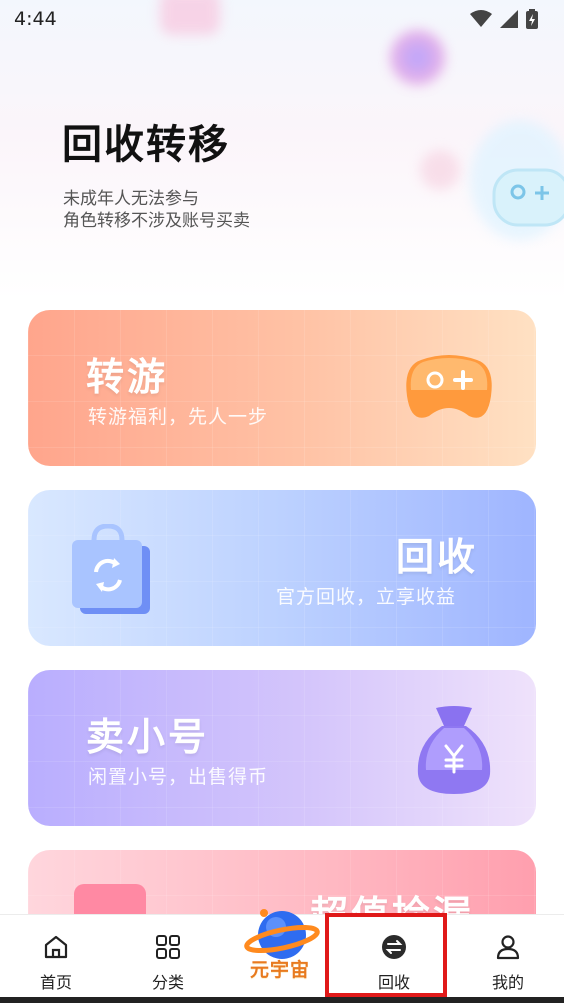 The image size is (564, 1003). What do you see at coordinates (280, 970) in the screenshot?
I see `tab-label: 元宇宙` at bounding box center [280, 970].